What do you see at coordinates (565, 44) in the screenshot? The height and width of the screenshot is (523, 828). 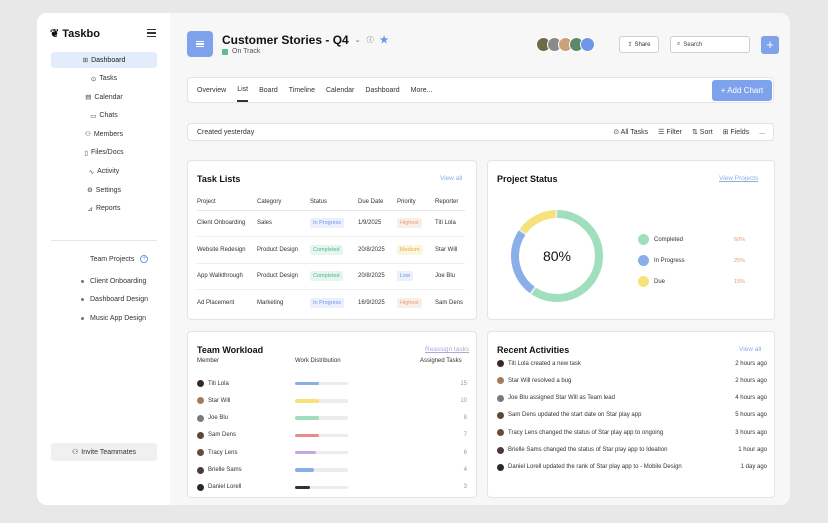 I see `member-avatars` at bounding box center [565, 44].